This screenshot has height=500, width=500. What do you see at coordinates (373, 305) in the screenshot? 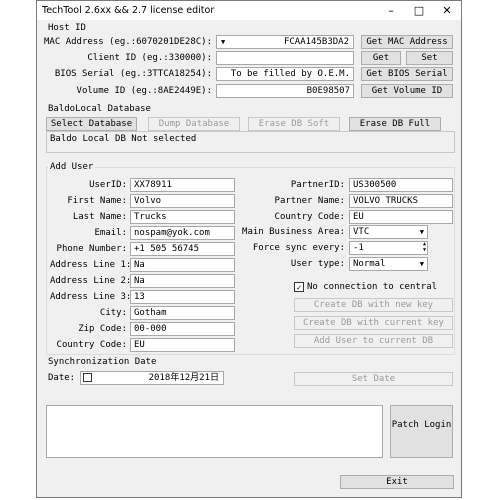
I see `create-db-new-key-button: Create DB with new key` at bounding box center [373, 305].